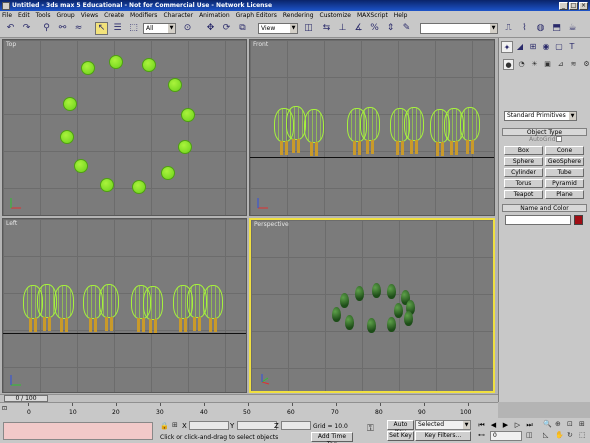 This screenshot has height=443, width=590. Describe the element at coordinates (459, 28) in the screenshot. I see `named-selection-dropdown: ▼` at that location.